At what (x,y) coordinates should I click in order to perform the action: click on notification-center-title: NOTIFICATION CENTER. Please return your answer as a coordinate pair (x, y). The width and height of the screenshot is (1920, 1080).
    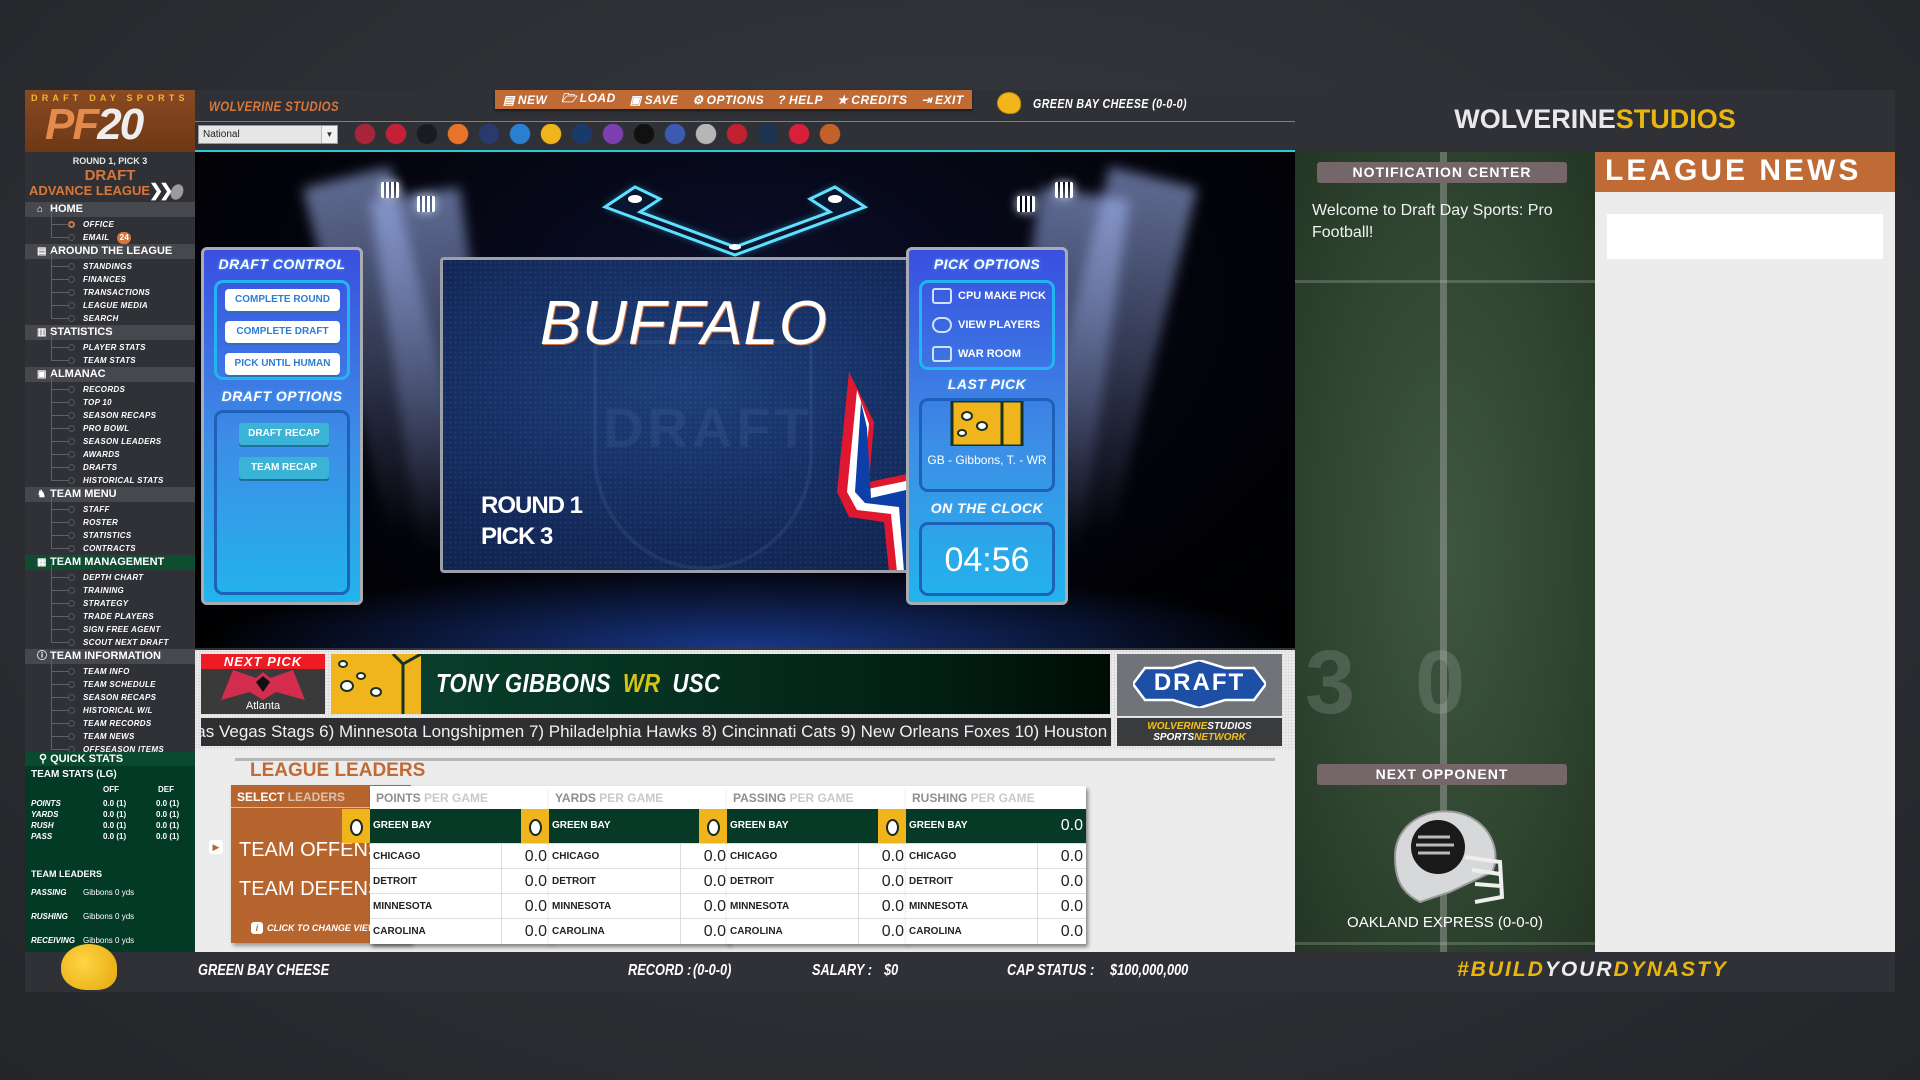
    Looking at the image, I should click on (1442, 172).